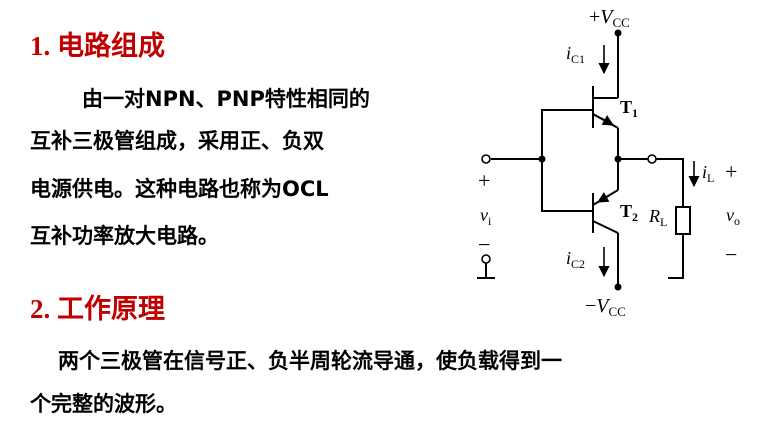  What do you see at coordinates (708, 173) in the screenshot?
I see `il-label: iL` at bounding box center [708, 173].